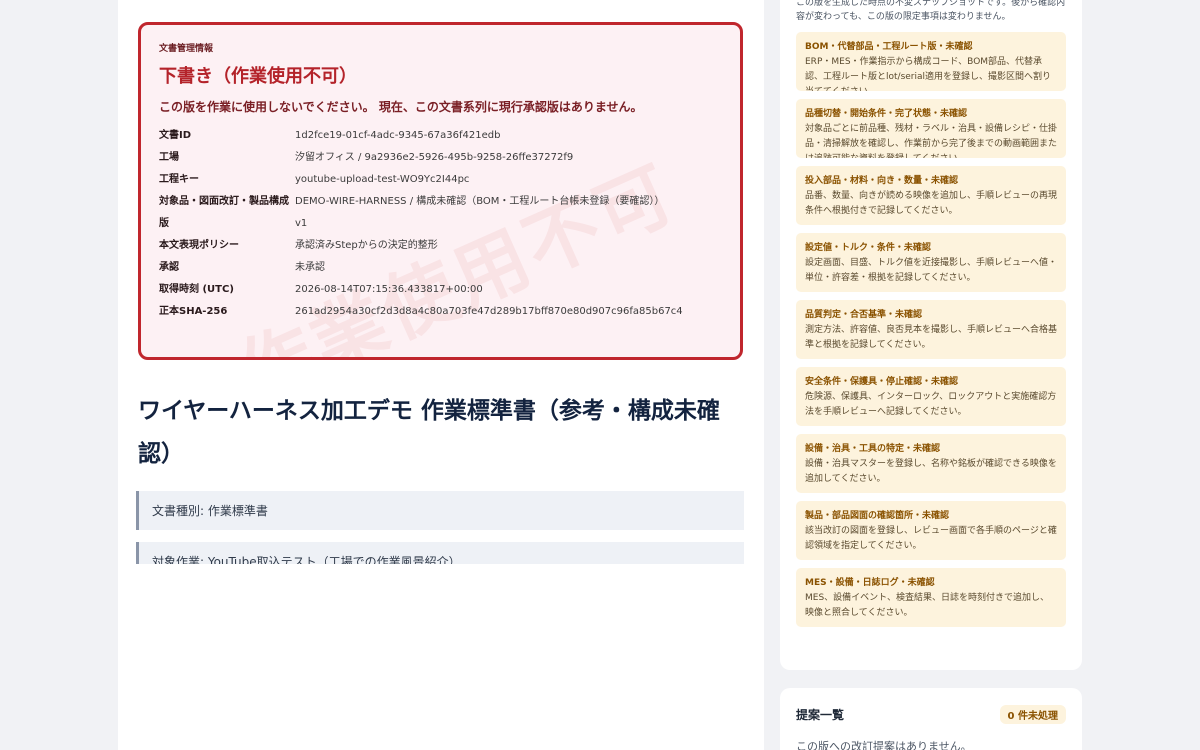 The height and width of the screenshot is (750, 1200). Describe the element at coordinates (175, 135) in the screenshot. I see `meta-key: 文書ID` at that location.